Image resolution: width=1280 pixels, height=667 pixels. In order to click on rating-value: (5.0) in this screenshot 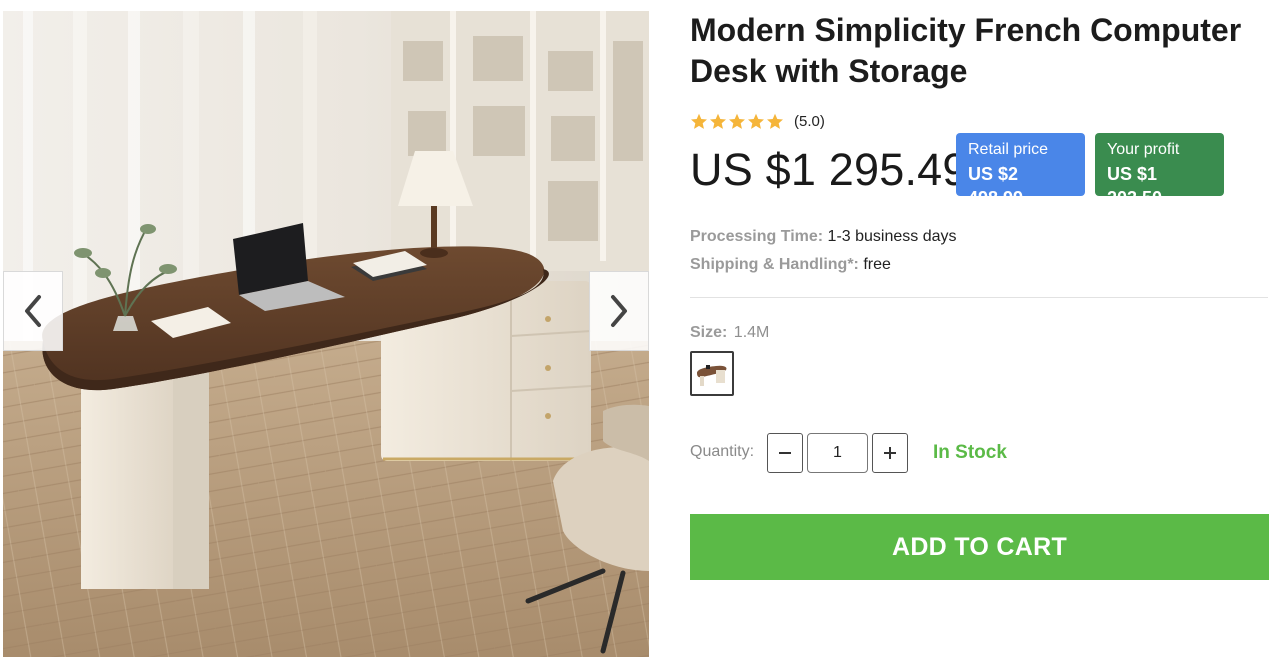, I will do `click(809, 121)`.